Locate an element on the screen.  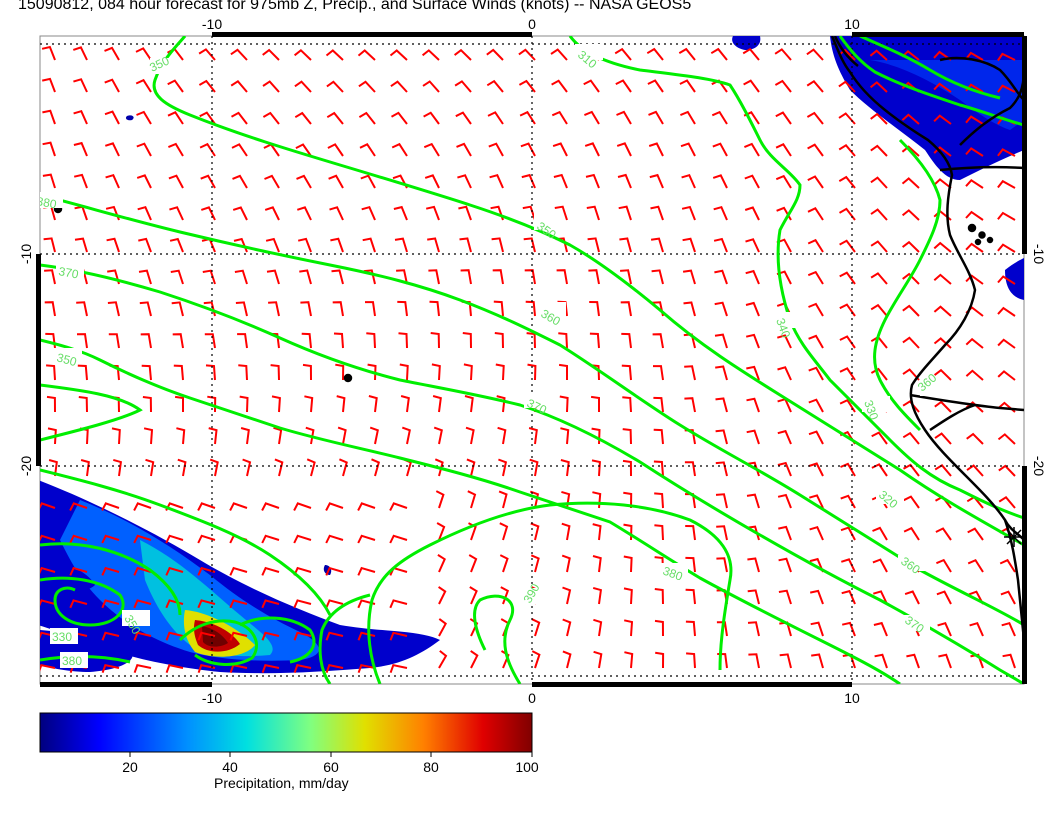
precipitation-colorbar: 20 40 60 80 100 is located at coordinates (289, 743).